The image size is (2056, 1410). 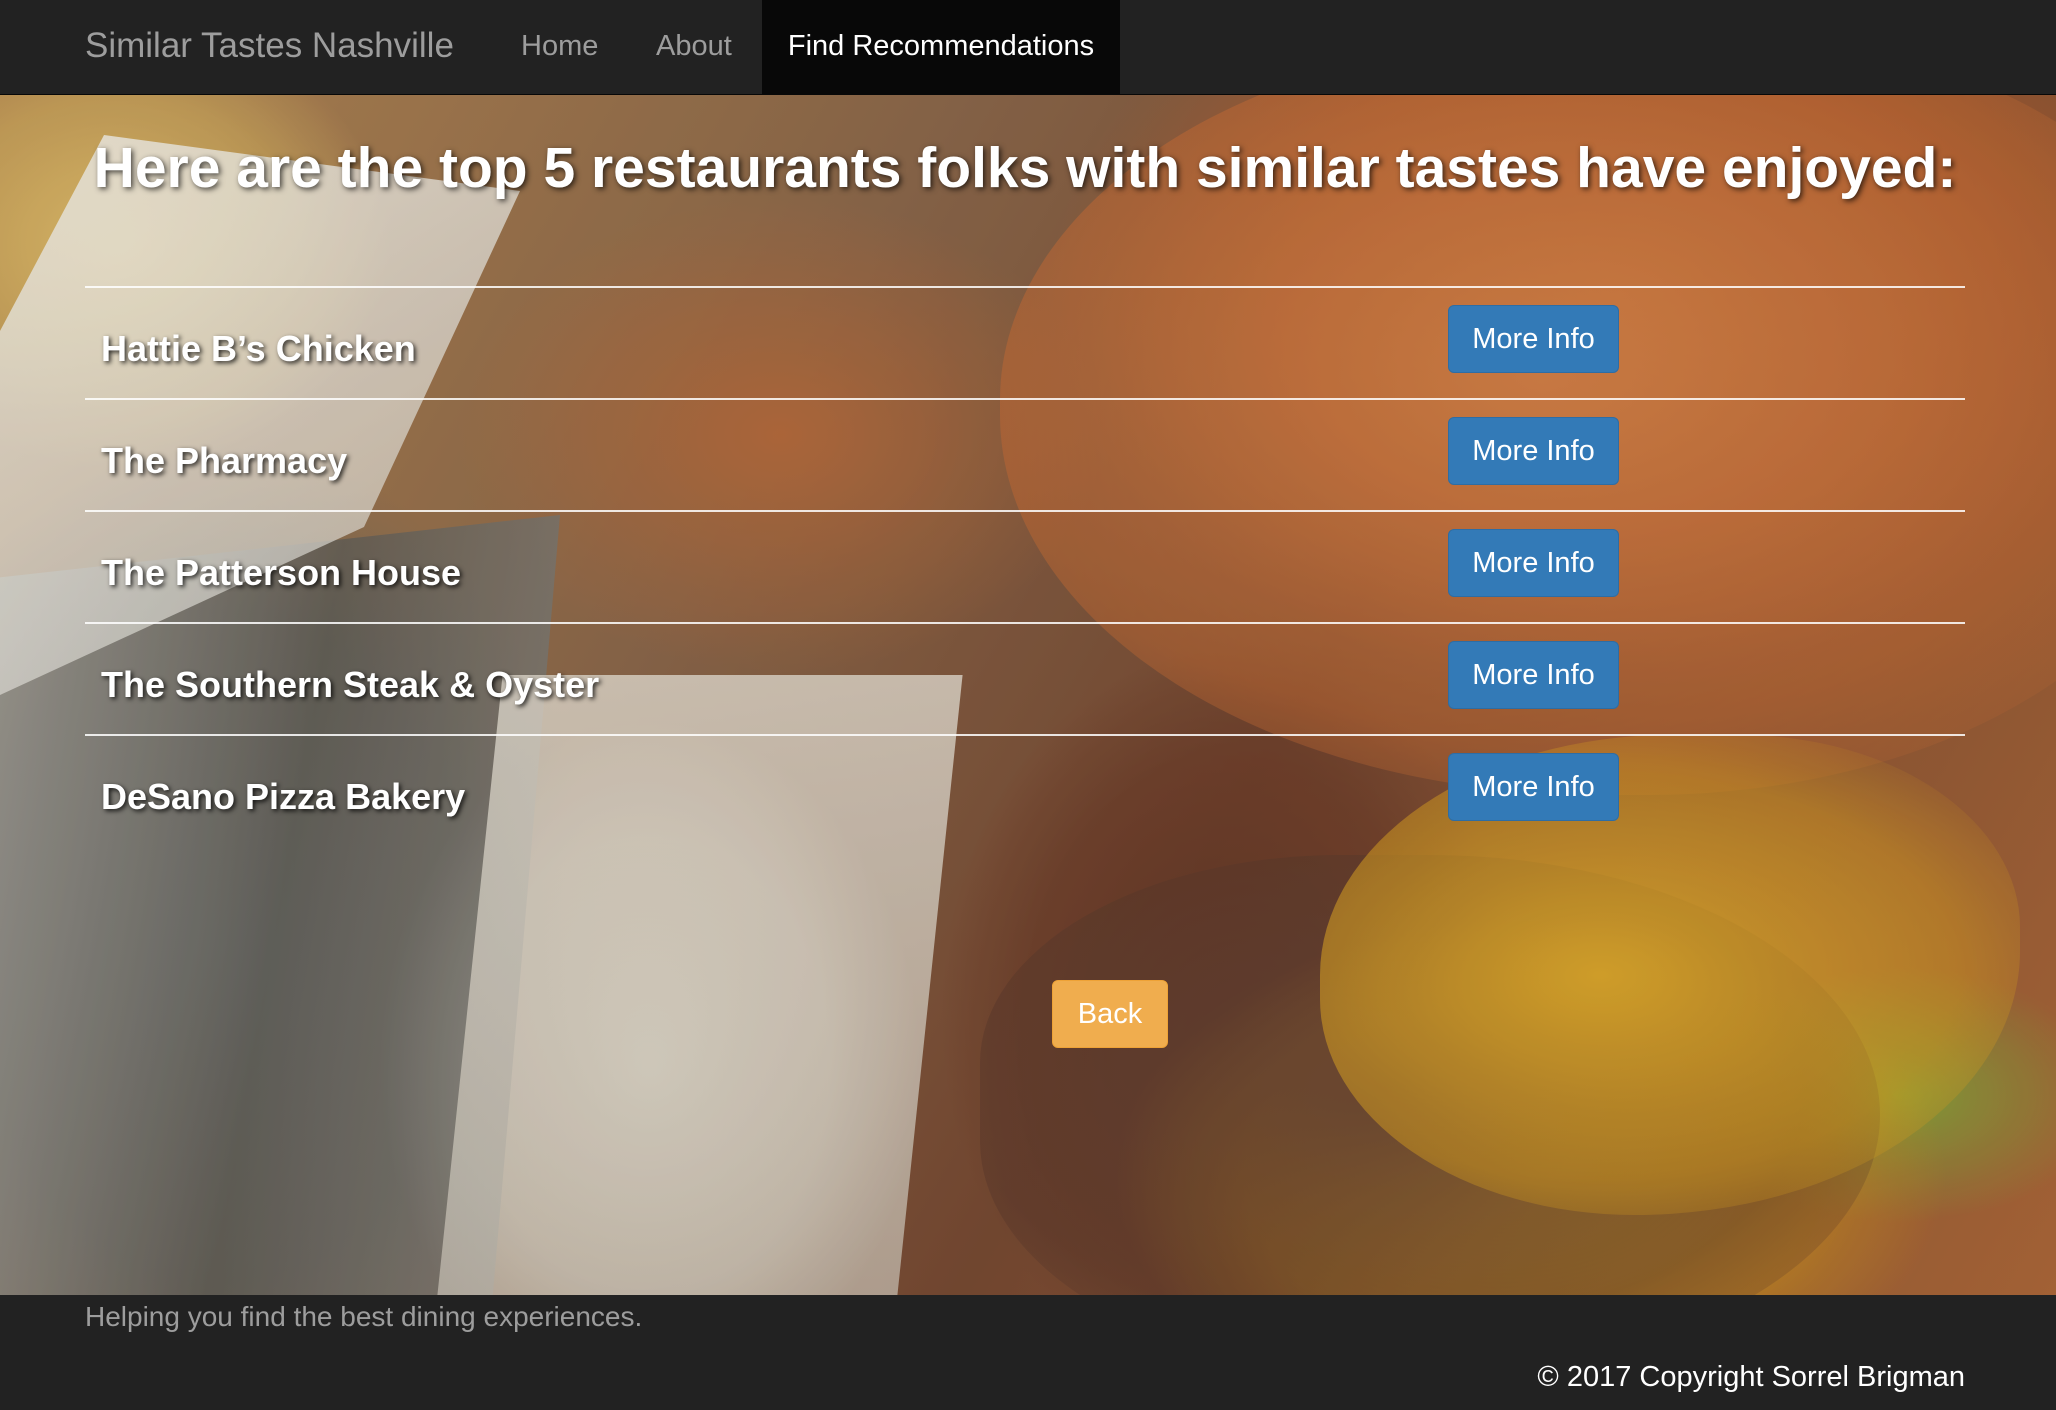 What do you see at coordinates (941, 47) in the screenshot?
I see `nav-find-recommendations: Find Recommendations` at bounding box center [941, 47].